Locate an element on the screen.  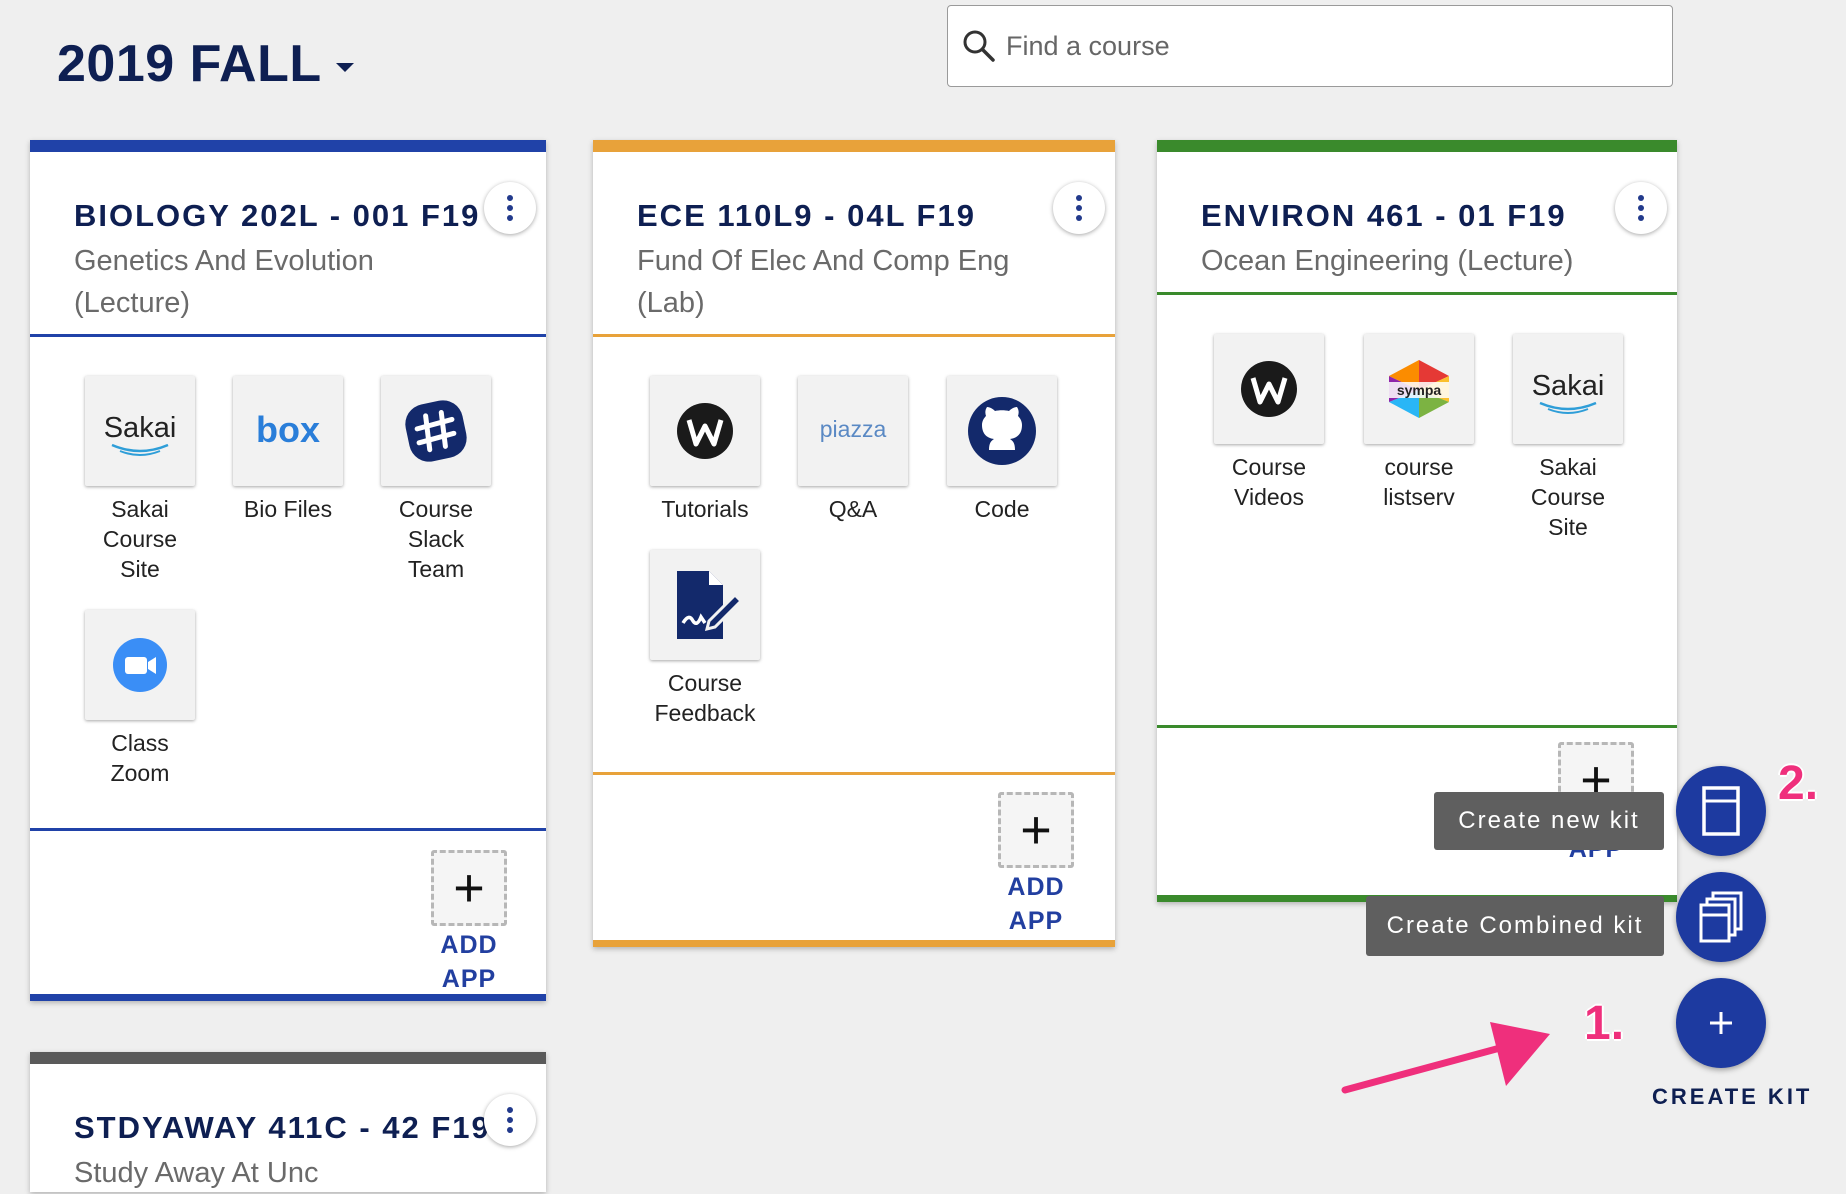
step-annotation-2: 2. is located at coordinates (1798, 783).